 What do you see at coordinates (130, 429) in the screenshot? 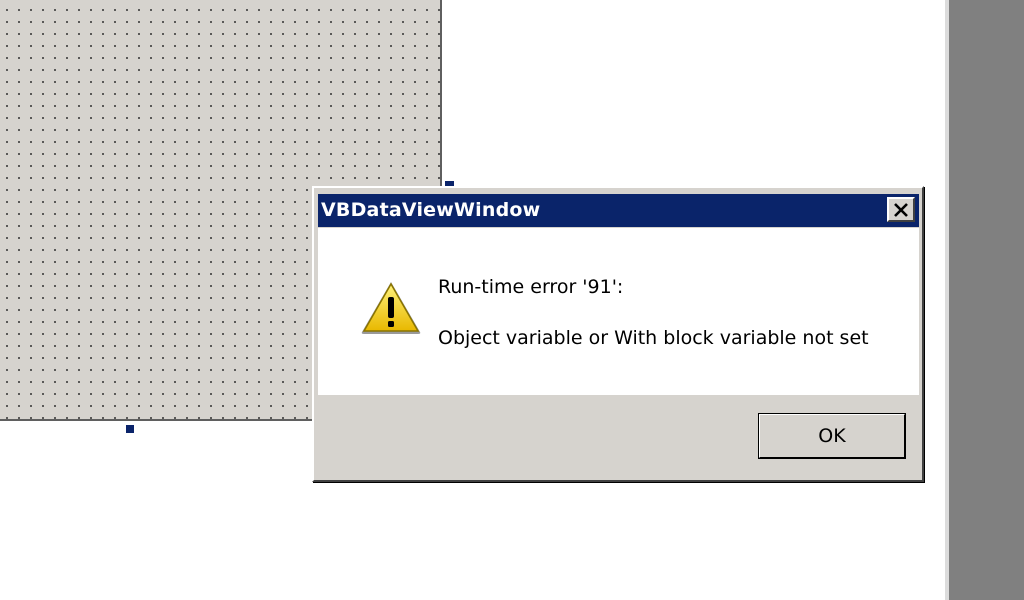
I see `resize-handle-bottom` at bounding box center [130, 429].